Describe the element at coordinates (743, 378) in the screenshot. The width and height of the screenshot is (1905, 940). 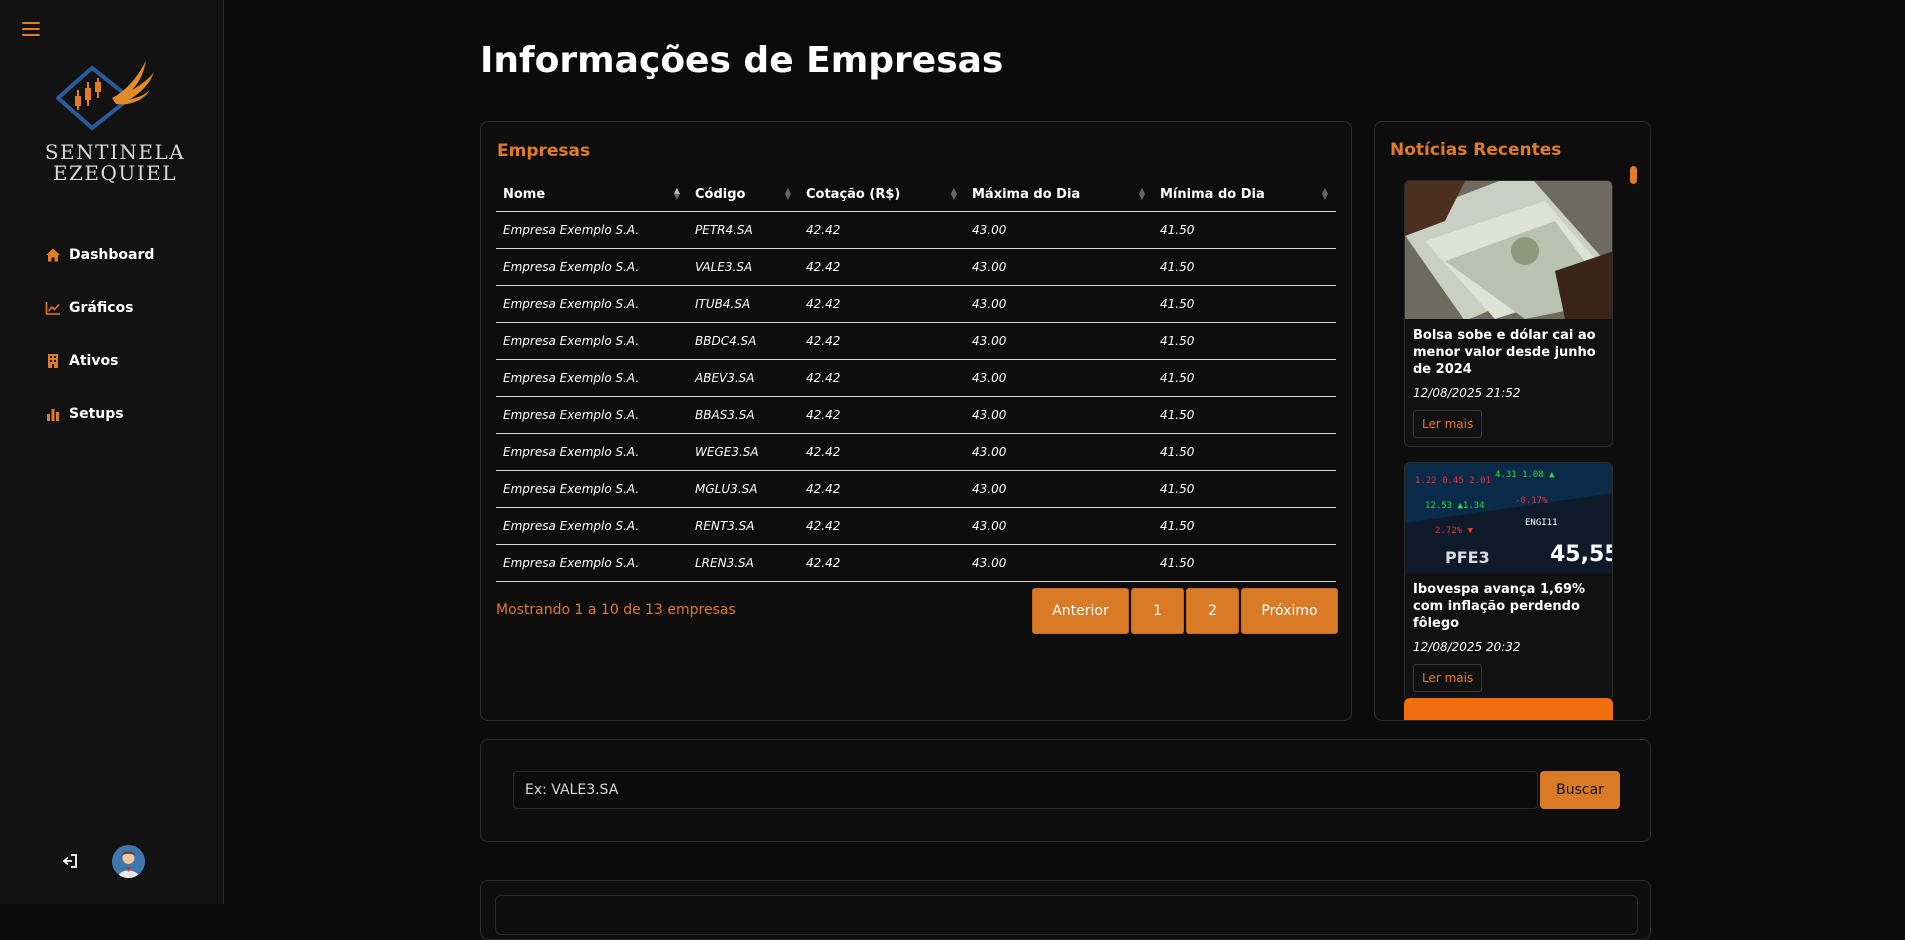
I see `table-cell: ABEV3.SA` at that location.